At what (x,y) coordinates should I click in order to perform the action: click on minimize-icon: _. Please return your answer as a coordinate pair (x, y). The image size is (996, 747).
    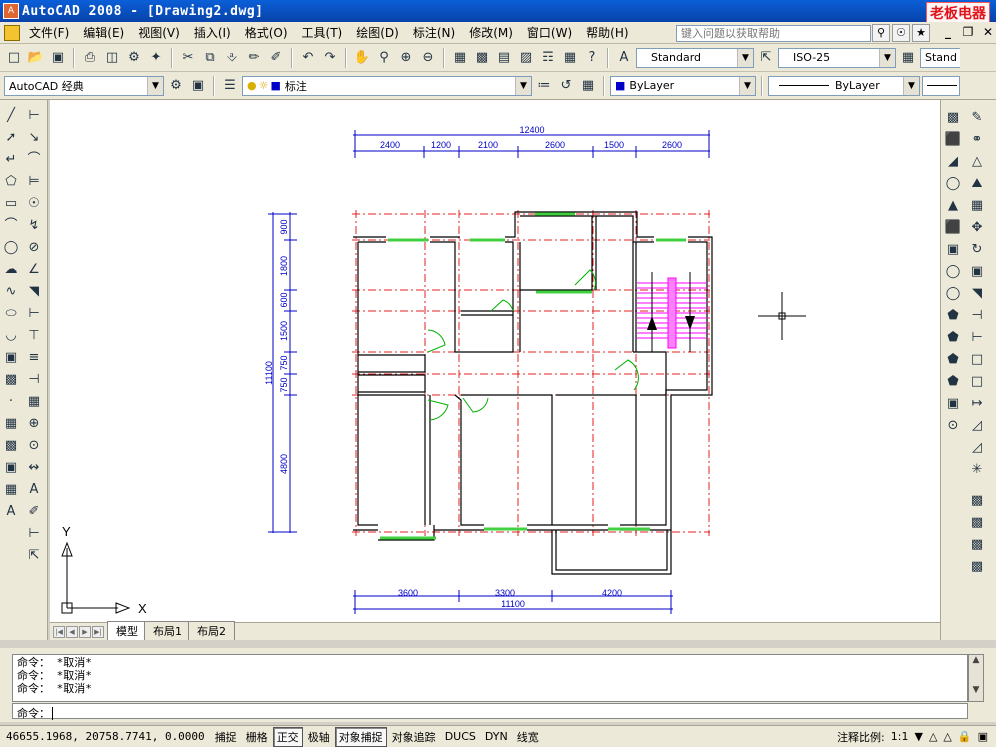
    Looking at the image, I should click on (948, 32).